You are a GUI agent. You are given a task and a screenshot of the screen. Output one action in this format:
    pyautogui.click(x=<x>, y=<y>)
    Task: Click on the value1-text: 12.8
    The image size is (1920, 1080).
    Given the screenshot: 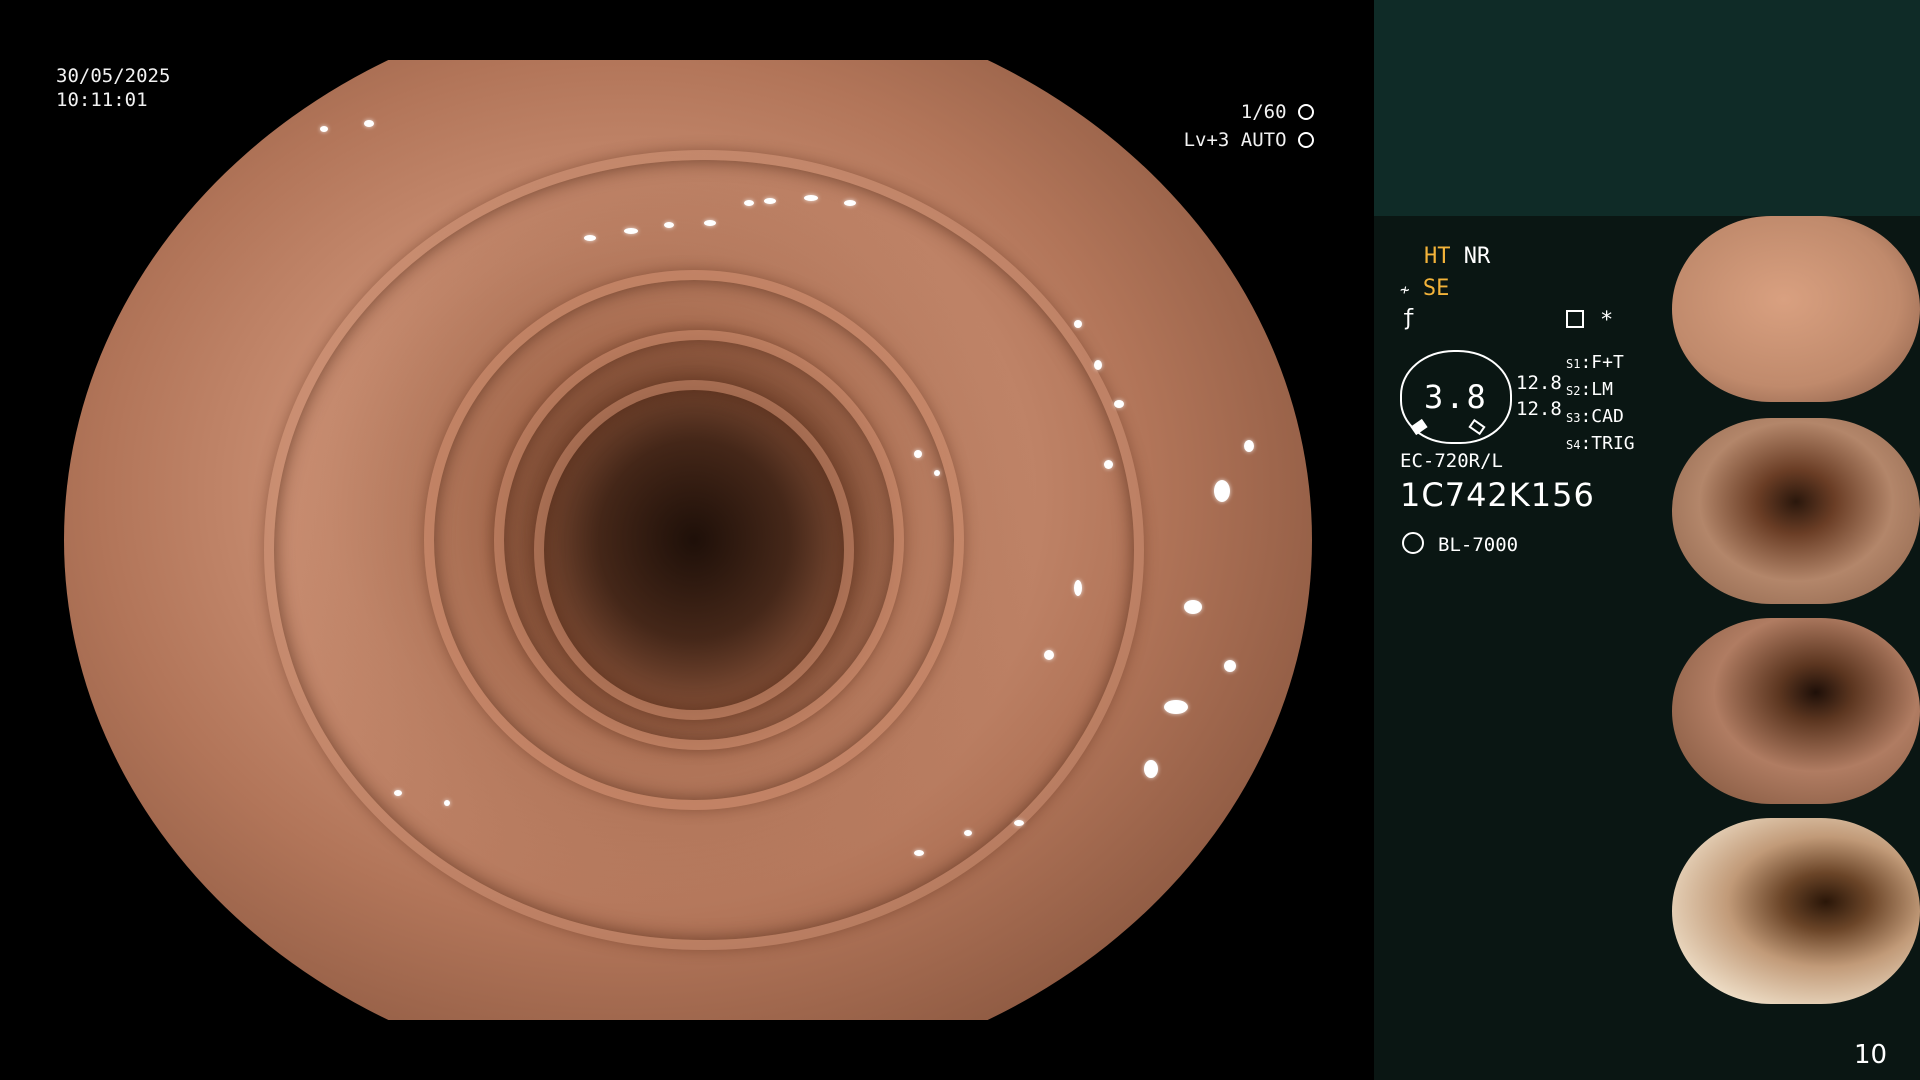 What is the action you would take?
    pyautogui.click(x=1539, y=383)
    